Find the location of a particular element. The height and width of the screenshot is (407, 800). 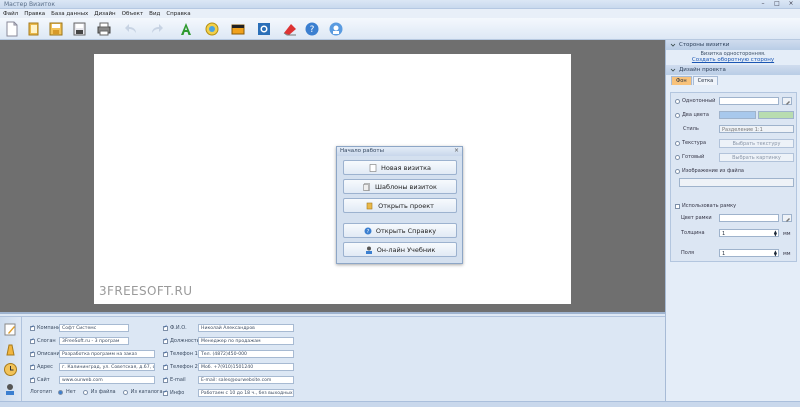

select-texture-button: Выбрать текстуру is located at coordinates (756, 143).